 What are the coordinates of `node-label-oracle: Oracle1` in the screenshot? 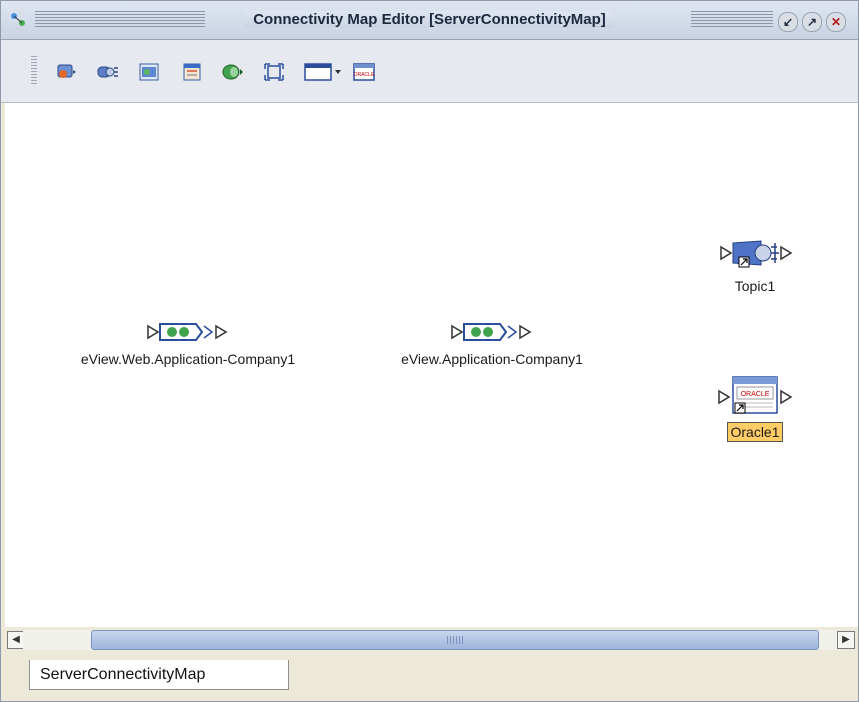 It's located at (755, 432).